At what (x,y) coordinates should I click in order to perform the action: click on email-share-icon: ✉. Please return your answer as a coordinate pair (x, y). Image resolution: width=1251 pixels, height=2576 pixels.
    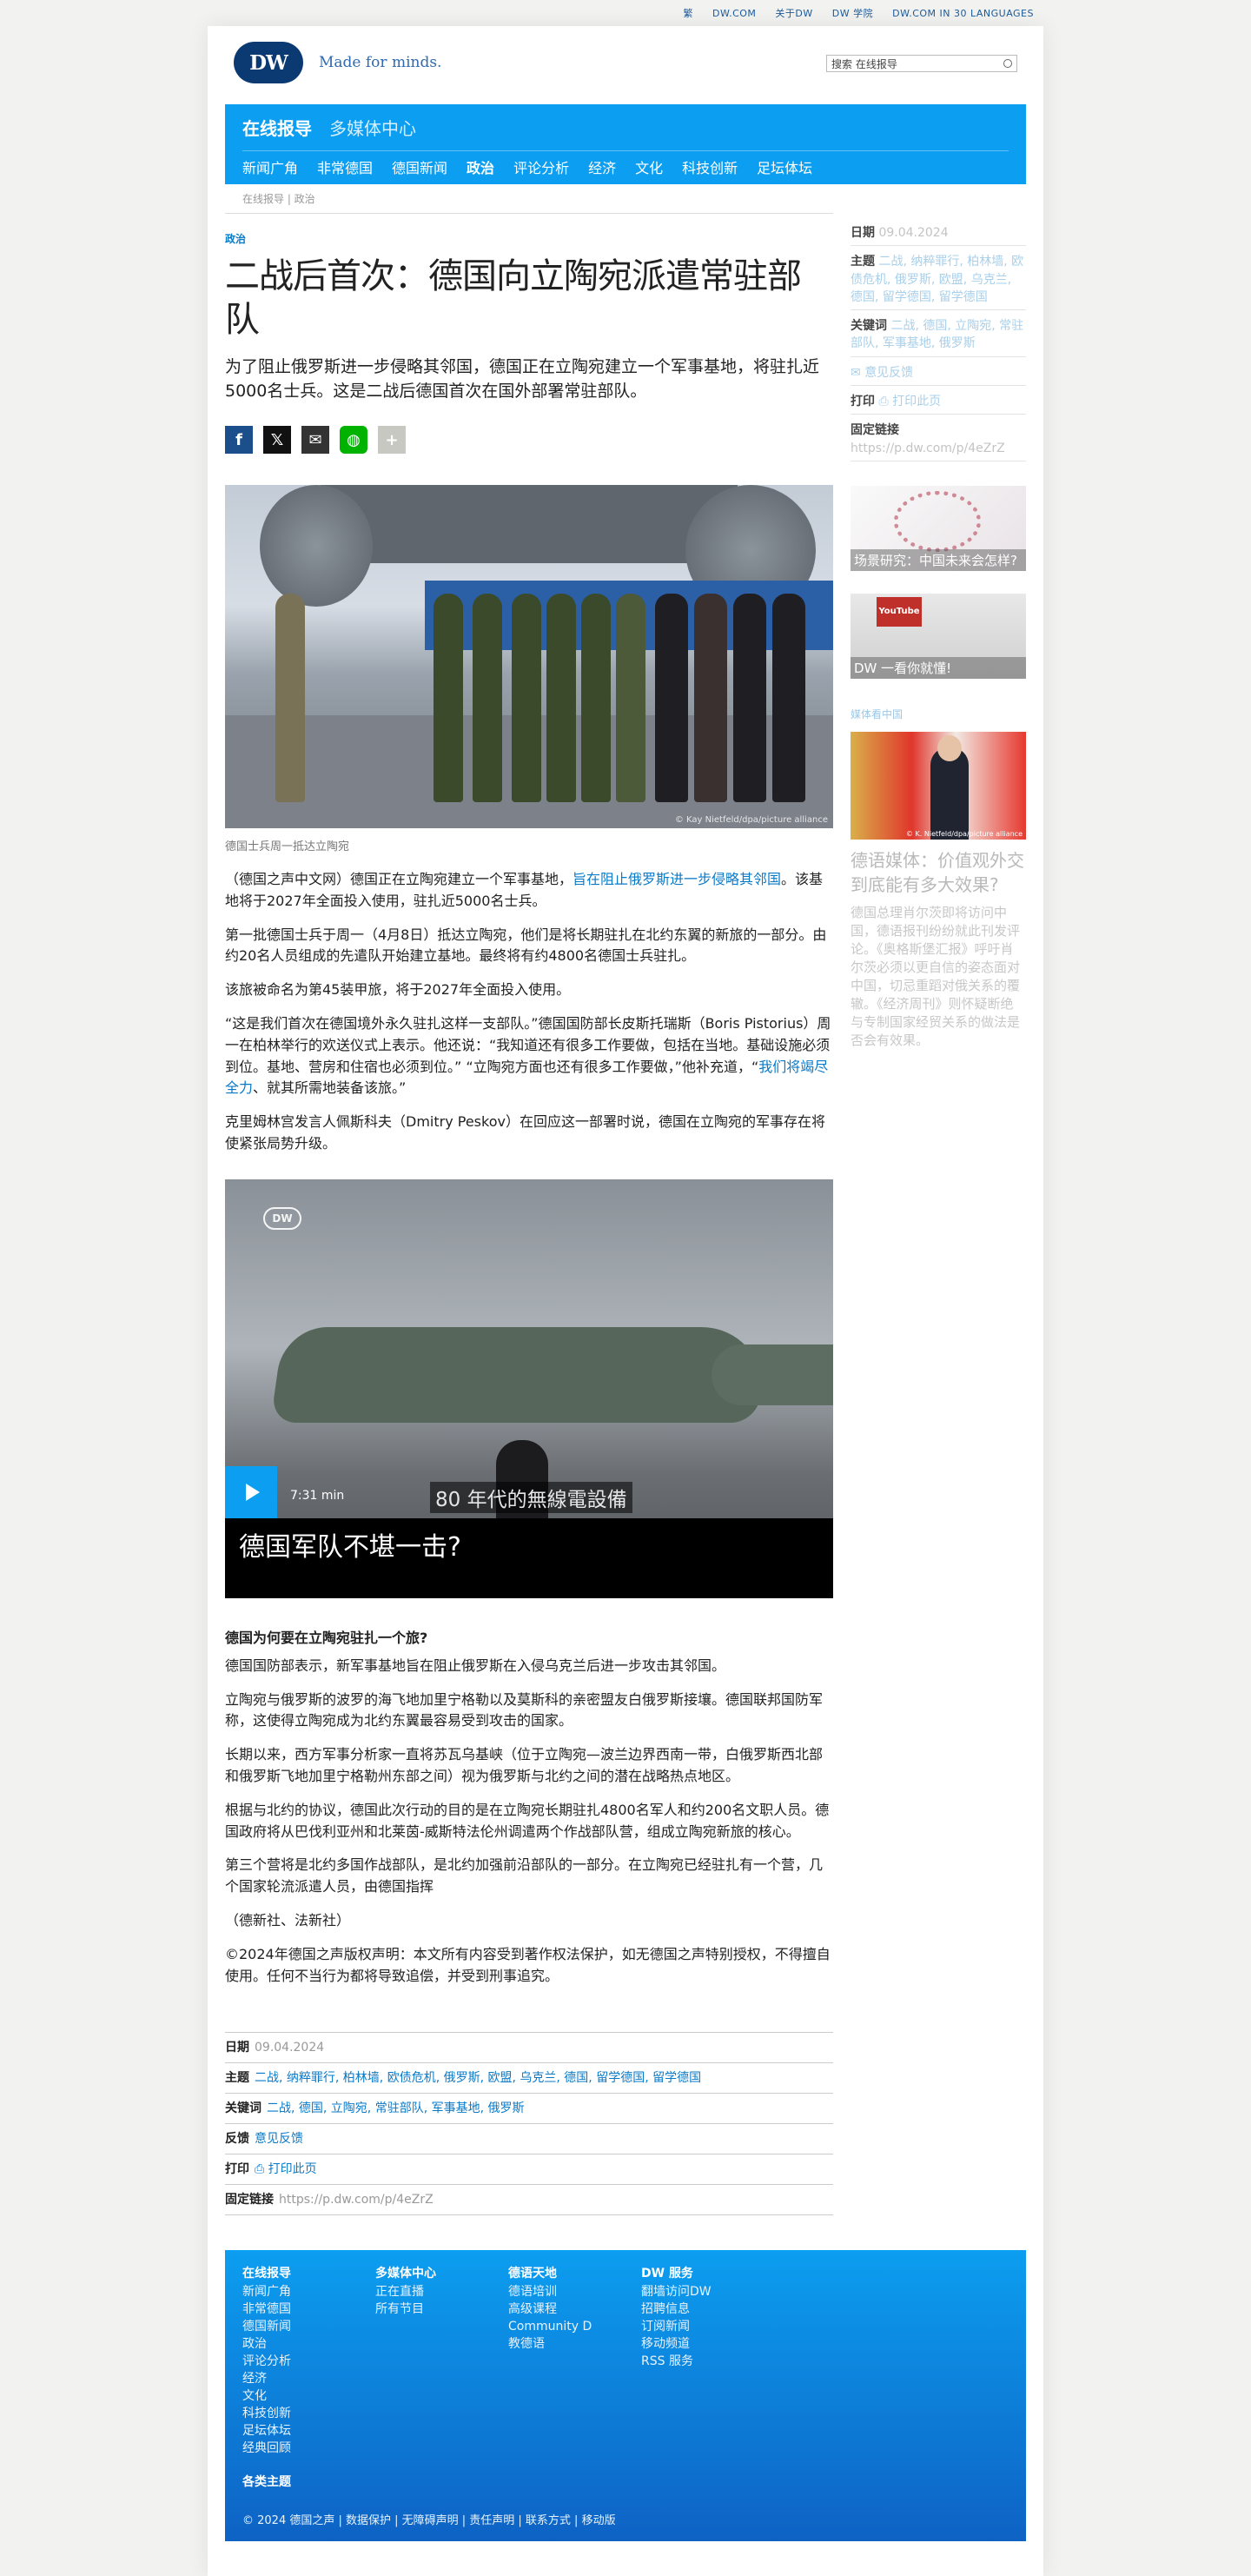
    Looking at the image, I should click on (315, 440).